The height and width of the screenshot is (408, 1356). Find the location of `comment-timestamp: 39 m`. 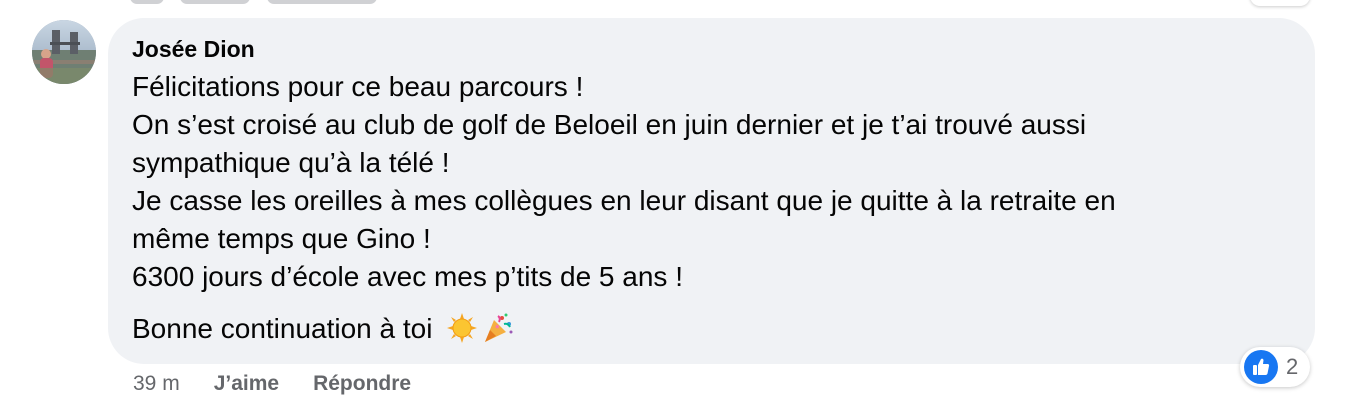

comment-timestamp: 39 m is located at coordinates (156, 384).